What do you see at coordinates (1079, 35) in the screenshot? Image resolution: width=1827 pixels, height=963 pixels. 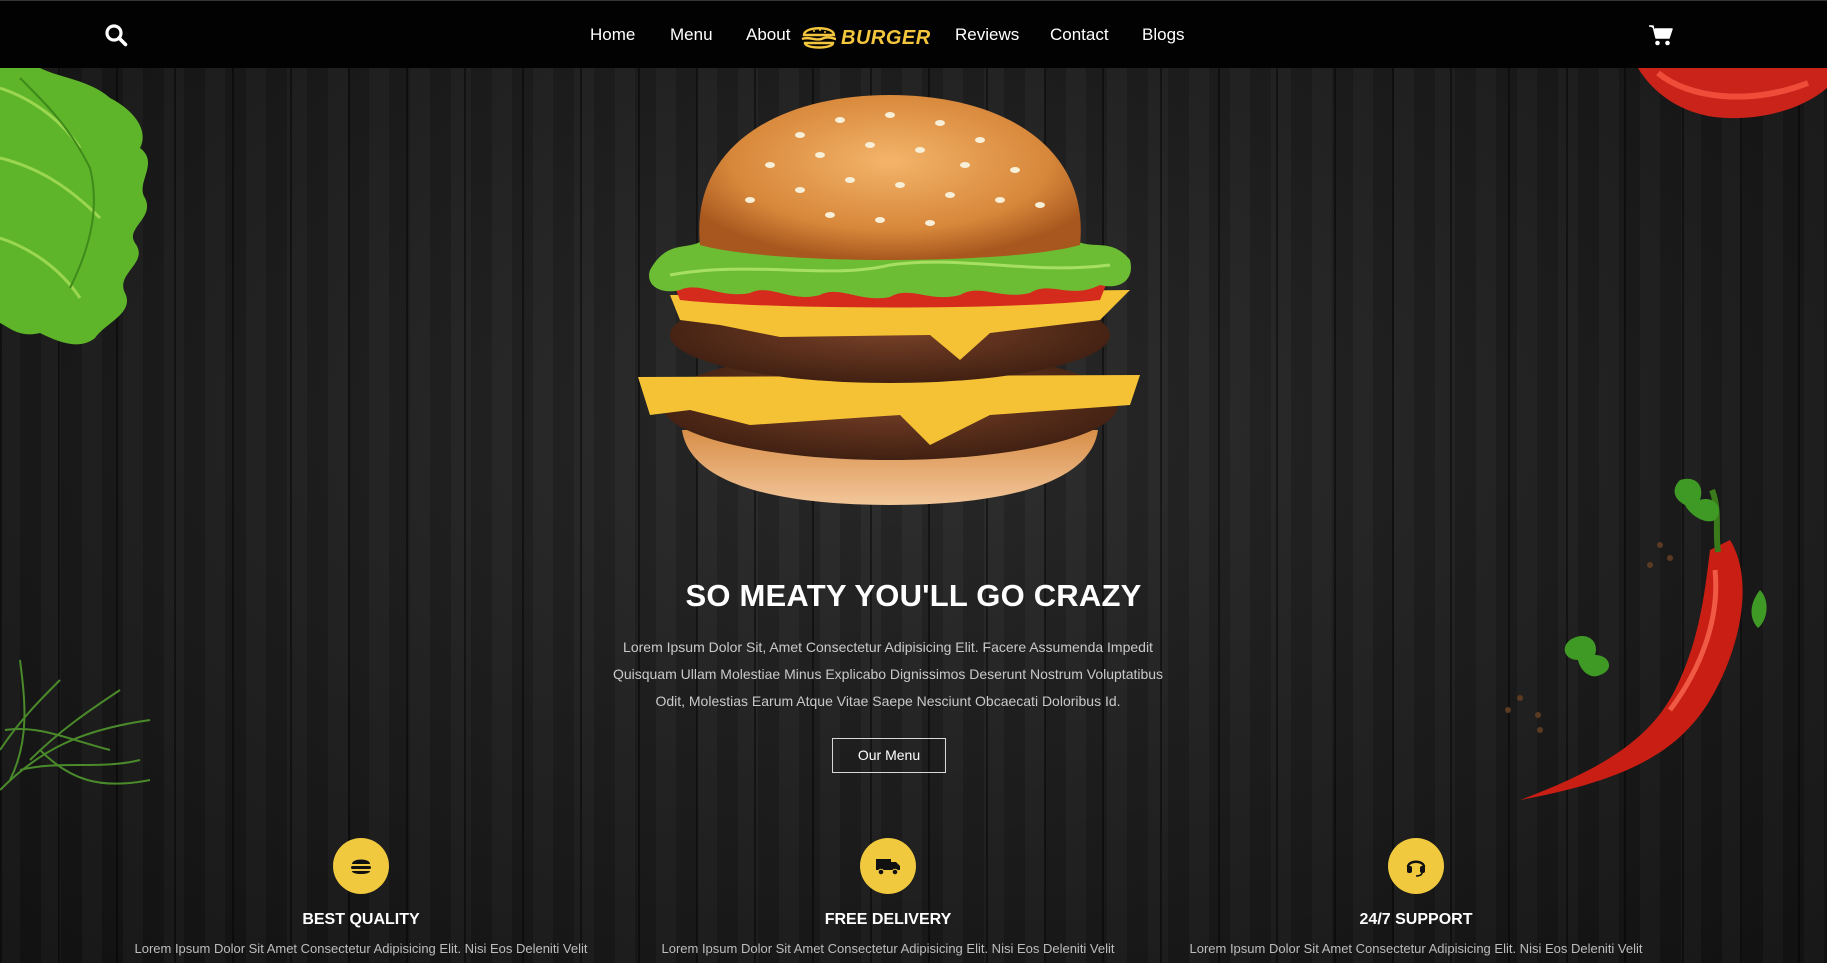 I see `nav-link-contact: Contact` at bounding box center [1079, 35].